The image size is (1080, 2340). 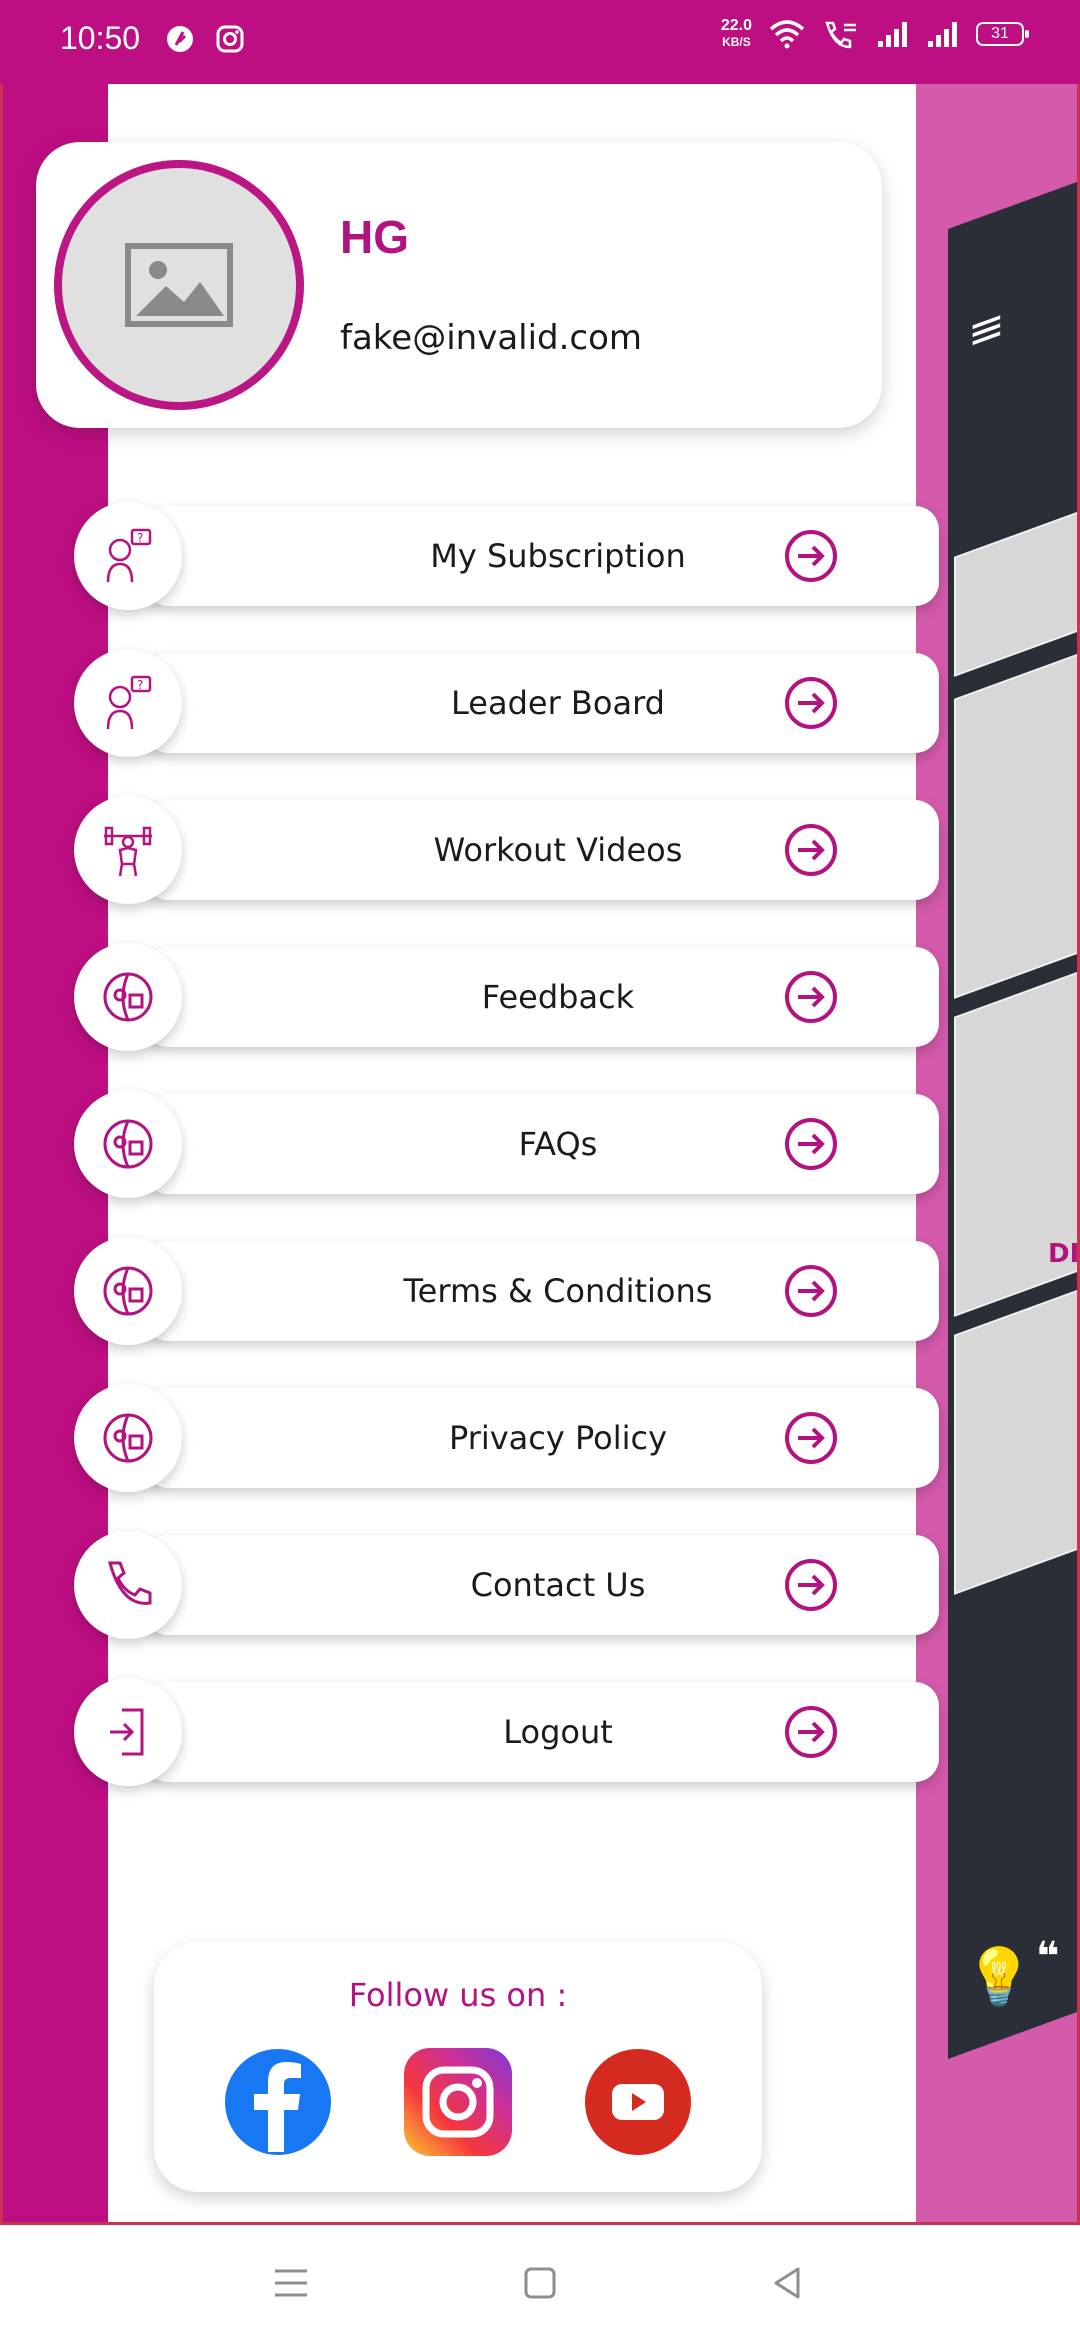 I want to click on home-icon, so click(x=540, y=2283).